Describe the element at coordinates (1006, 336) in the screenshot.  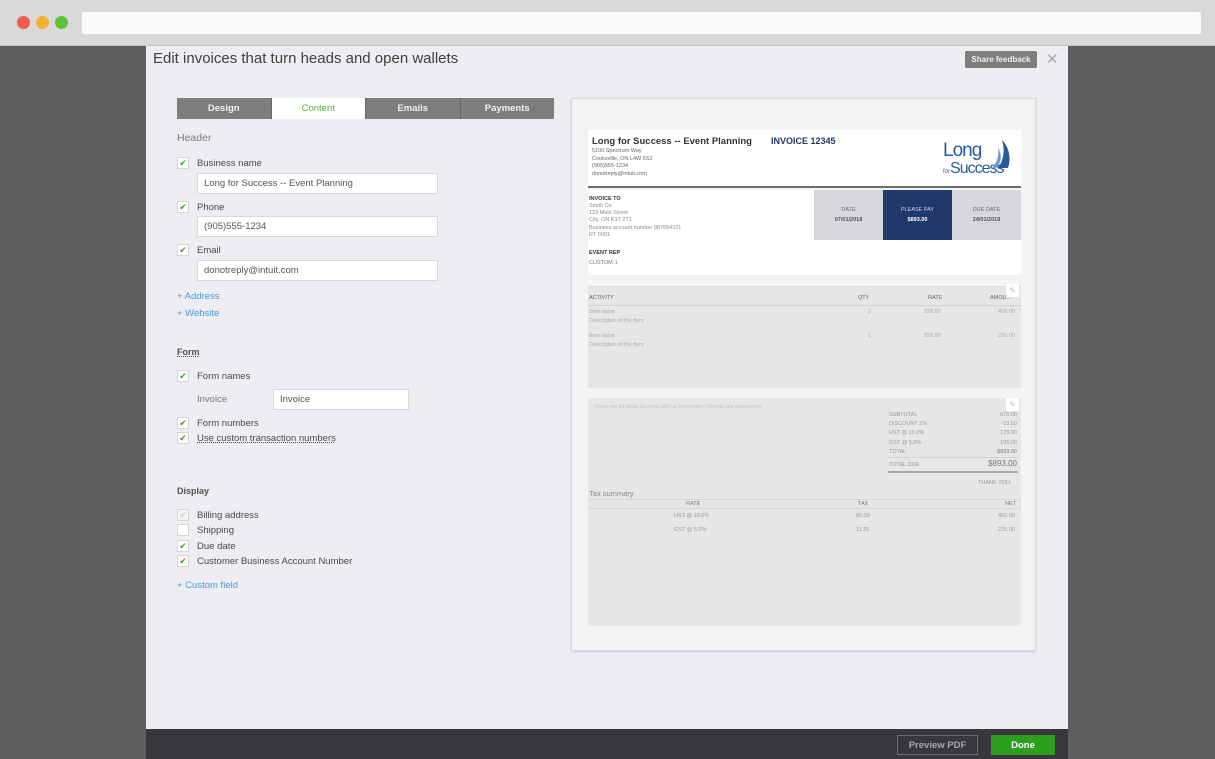
I see `item-amount: 225.00` at that location.